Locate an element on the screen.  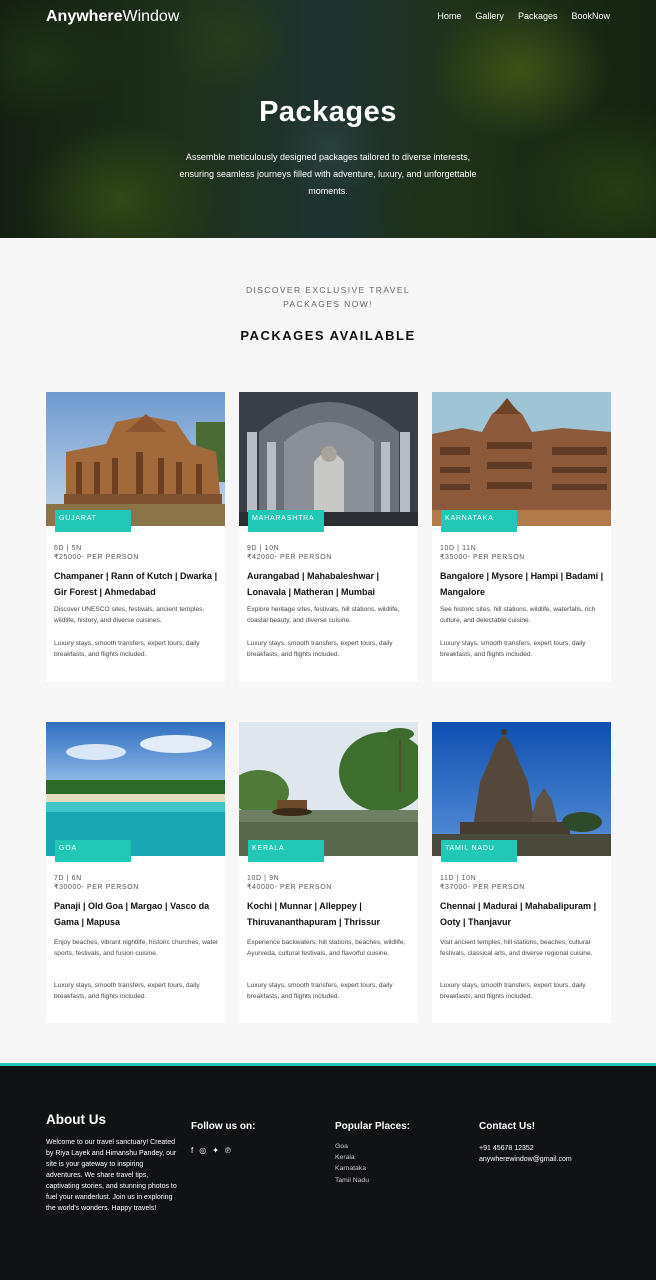
contact-phone: +91 45678 12352 is located at coordinates (525, 1149).